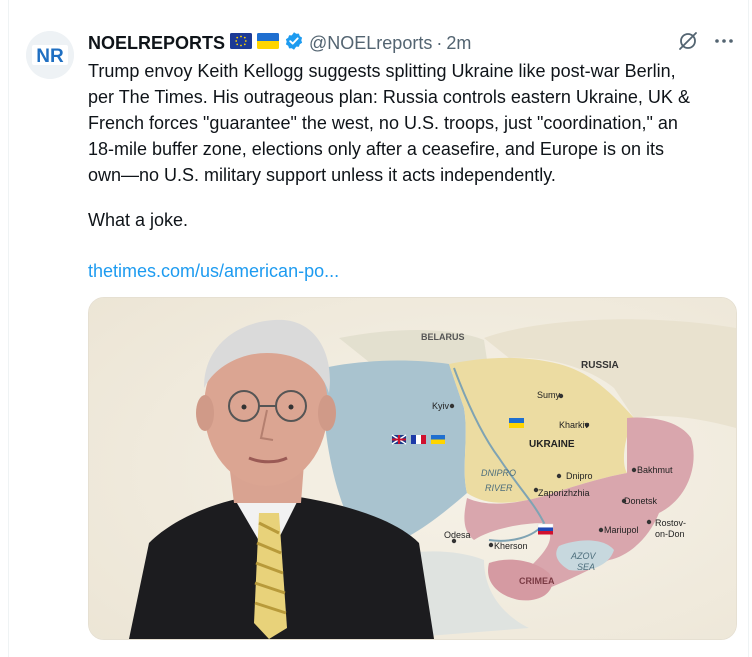 This screenshot has width=752, height=657. What do you see at coordinates (516, 423) in the screenshot?
I see `ukraine-flag-map-icon` at bounding box center [516, 423].